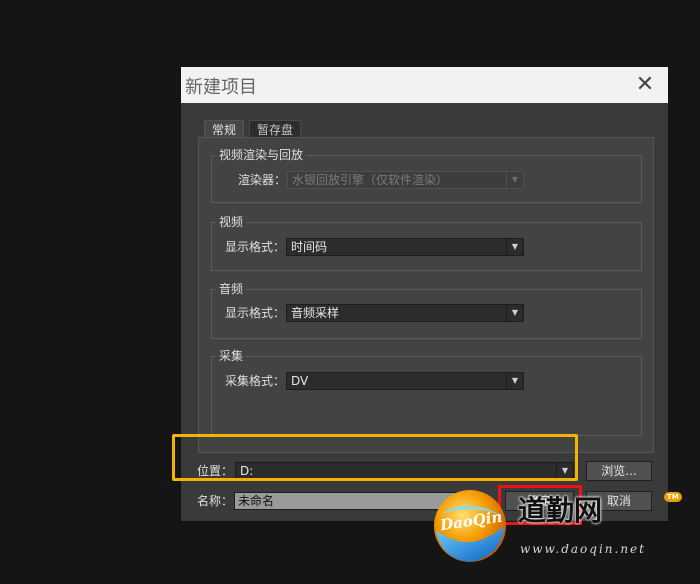  I want to click on name-label: 名称：, so click(215, 501).